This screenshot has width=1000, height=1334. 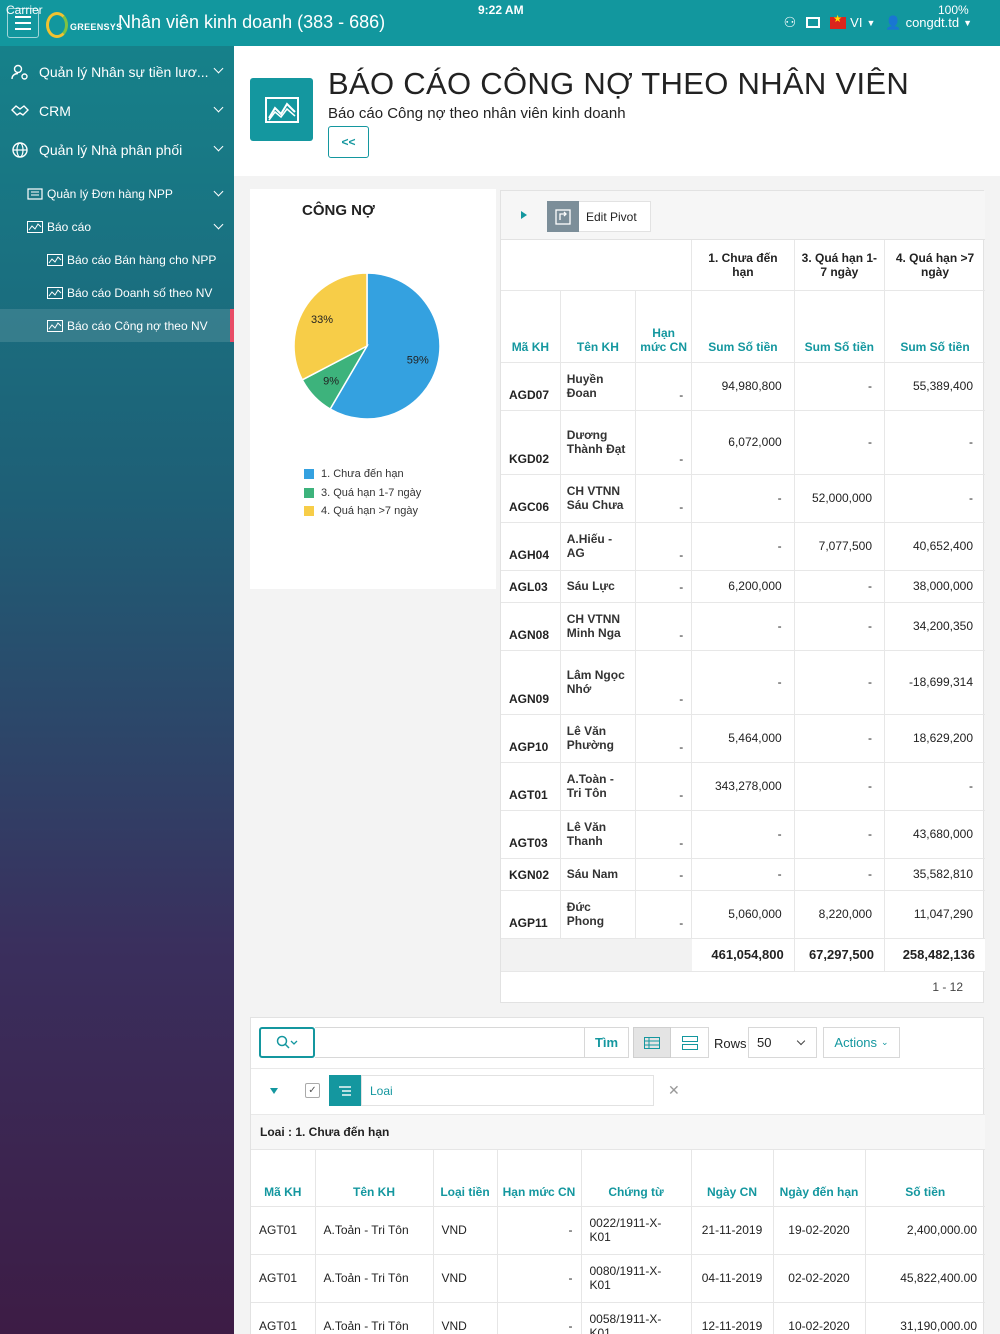 I want to click on grid-toolbar: Tìm Rows 50 Actions ⌄, so click(x=618, y=1043).